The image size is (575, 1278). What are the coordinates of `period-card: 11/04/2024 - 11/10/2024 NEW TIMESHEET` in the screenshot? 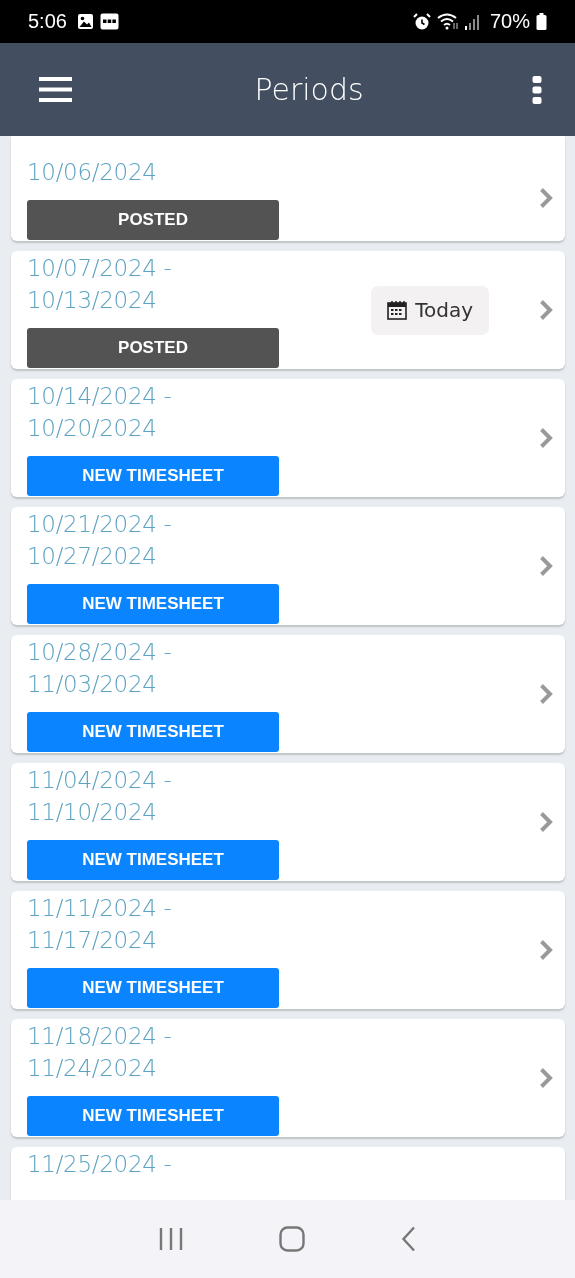 It's located at (288, 822).